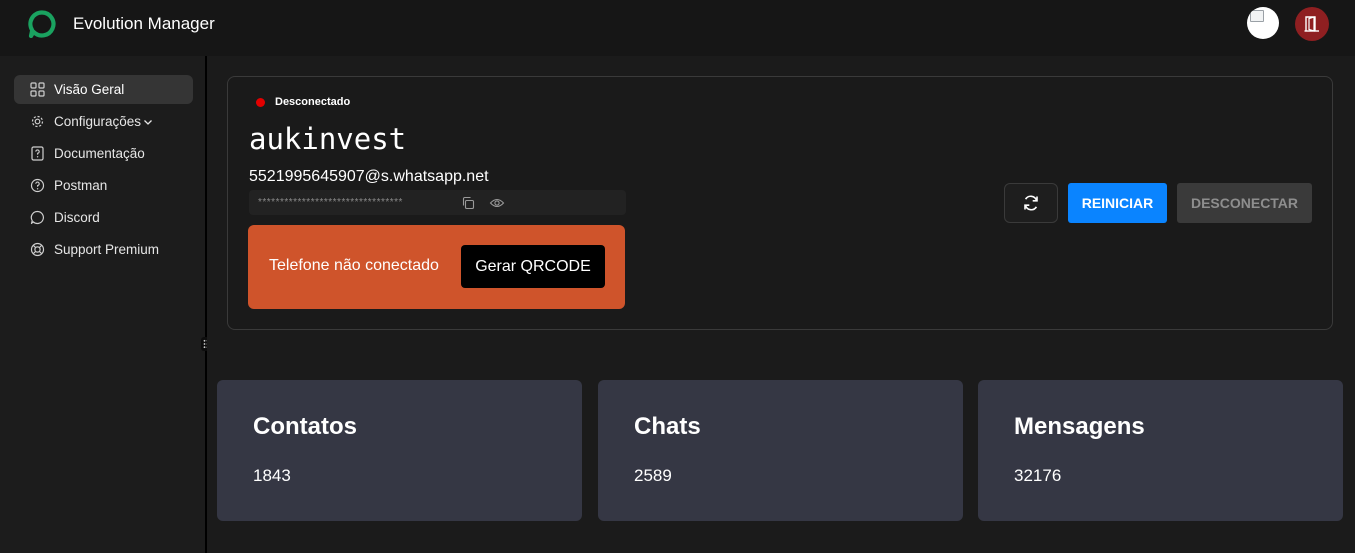 The width and height of the screenshot is (1355, 553). What do you see at coordinates (369, 176) in the screenshot?
I see `owner-jid: 5521995645907@s.whatsapp.net` at bounding box center [369, 176].